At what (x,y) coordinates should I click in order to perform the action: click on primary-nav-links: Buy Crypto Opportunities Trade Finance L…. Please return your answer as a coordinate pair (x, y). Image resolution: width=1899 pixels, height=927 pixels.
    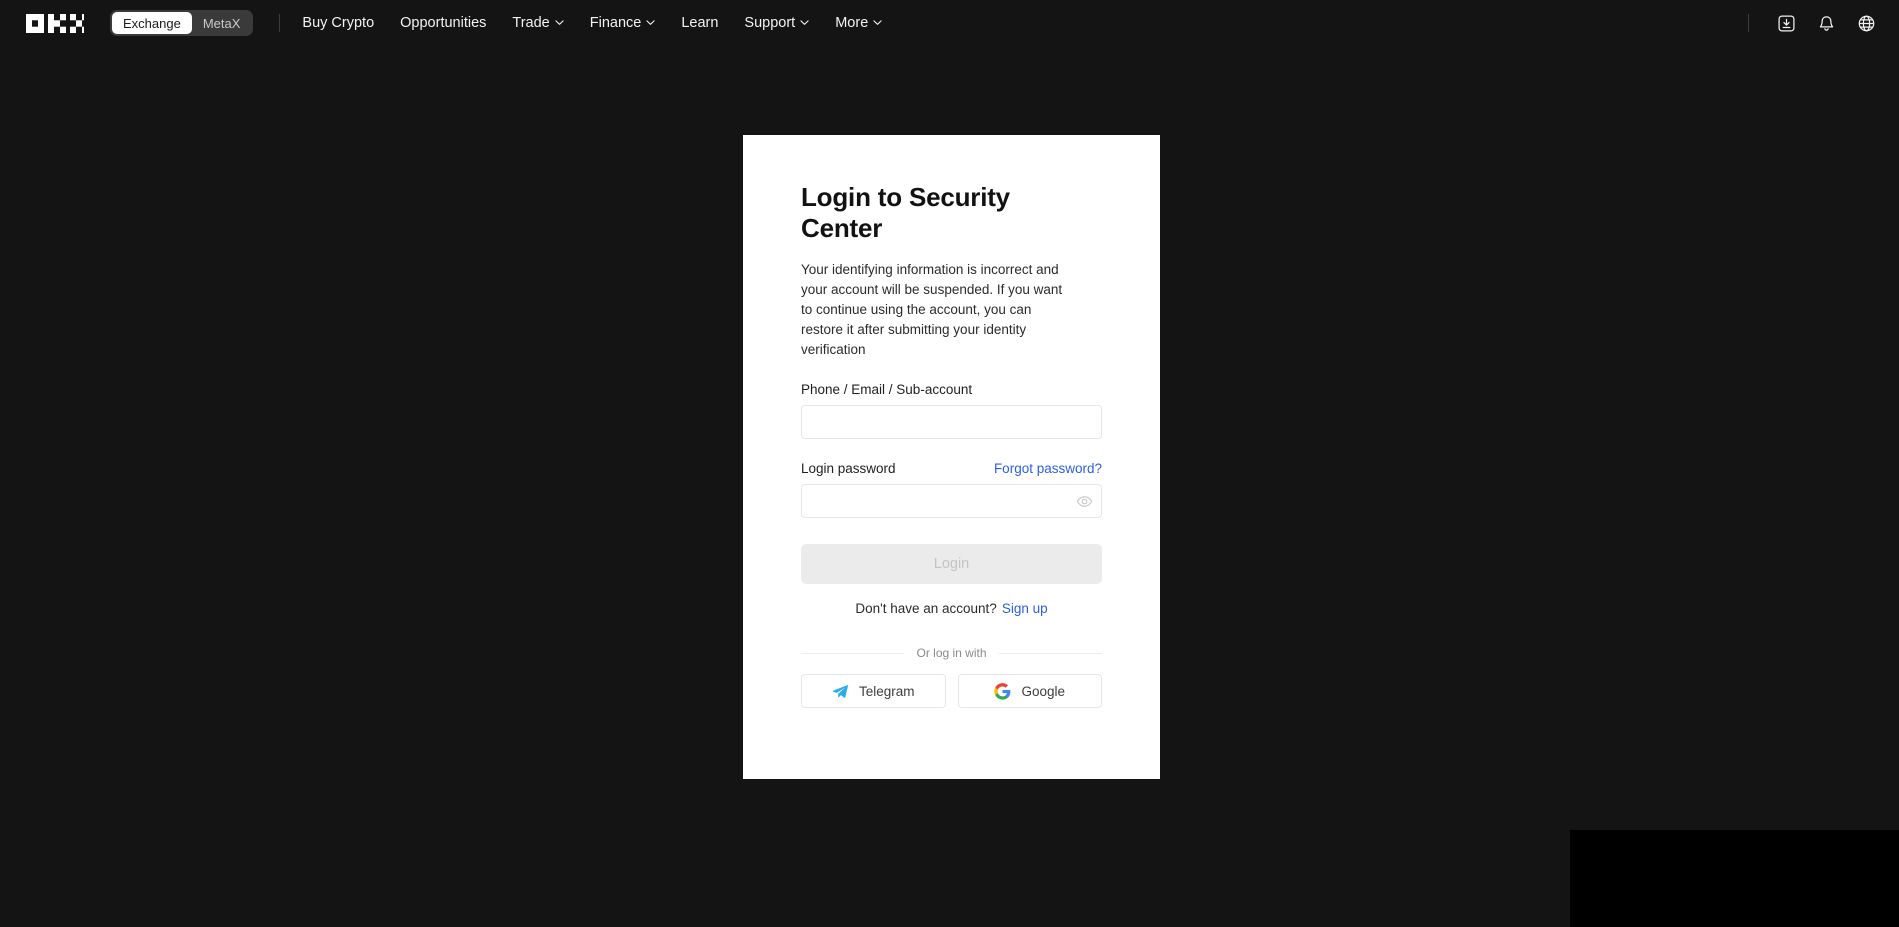
    Looking at the image, I should click on (592, 23).